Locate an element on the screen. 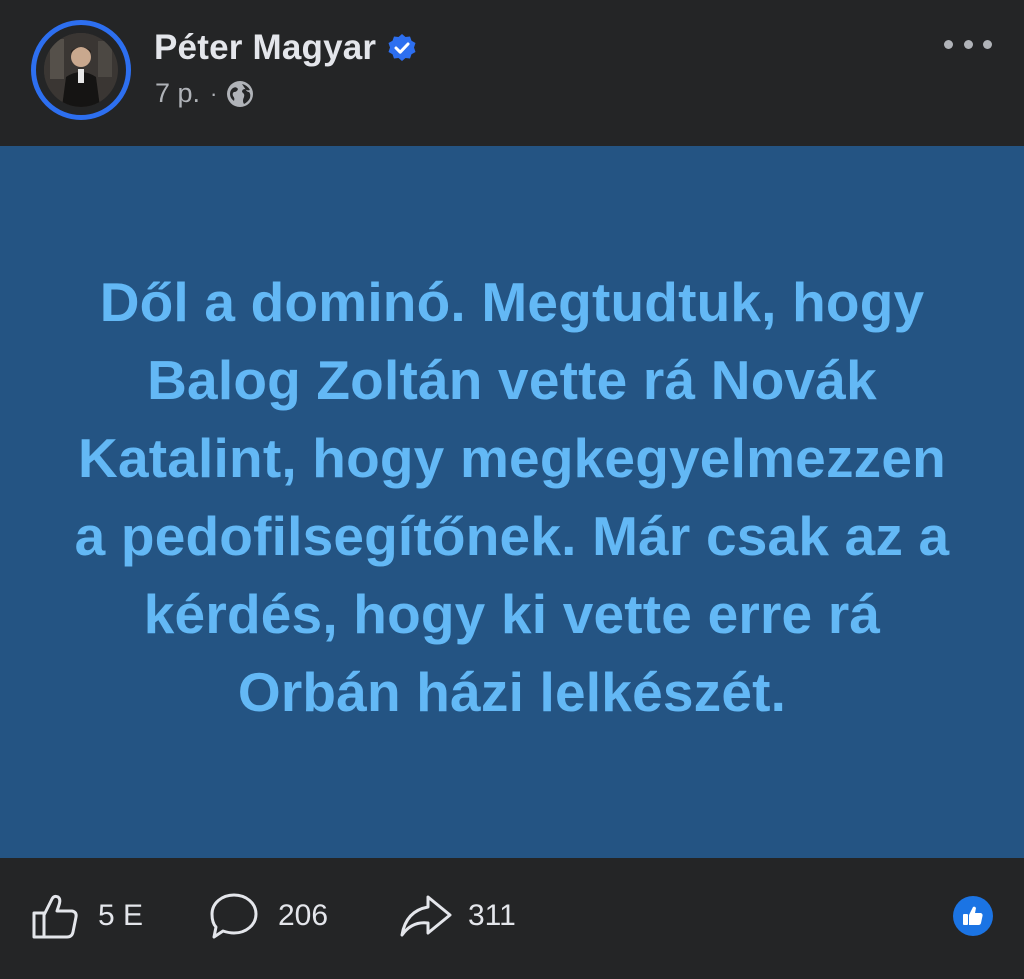  like-button: 5 E is located at coordinates (86, 916).